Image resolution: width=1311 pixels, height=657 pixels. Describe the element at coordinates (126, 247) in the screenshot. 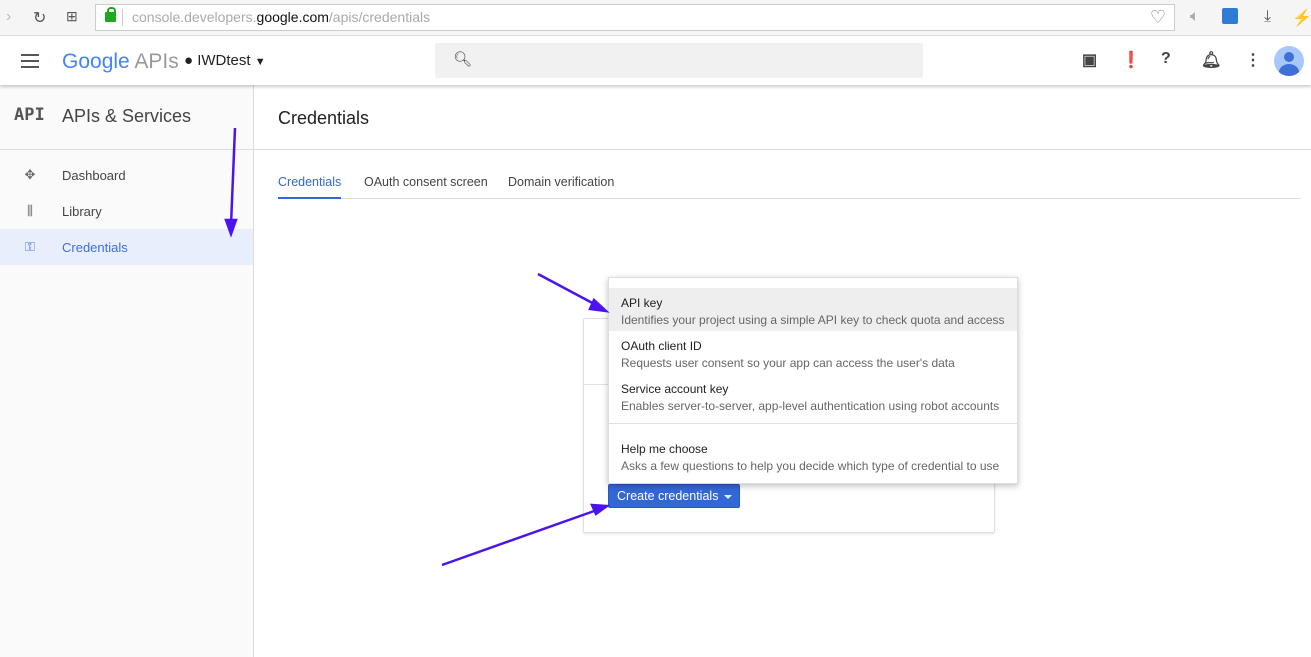

I see `sidebar-item-credentials: ⚿ Credentials` at that location.